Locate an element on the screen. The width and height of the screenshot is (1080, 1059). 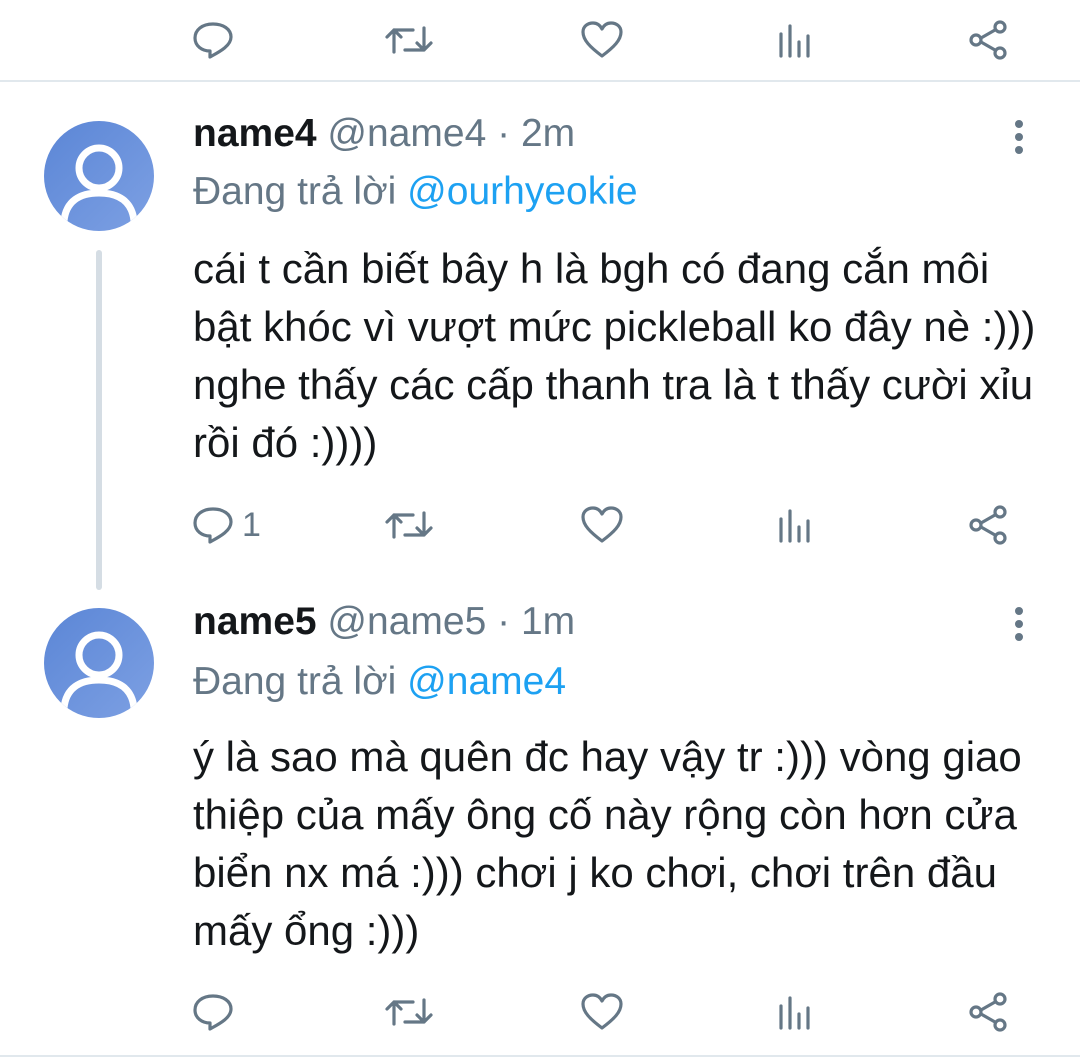
tweet-header: name5 @name5 · 1m is located at coordinates (384, 622).